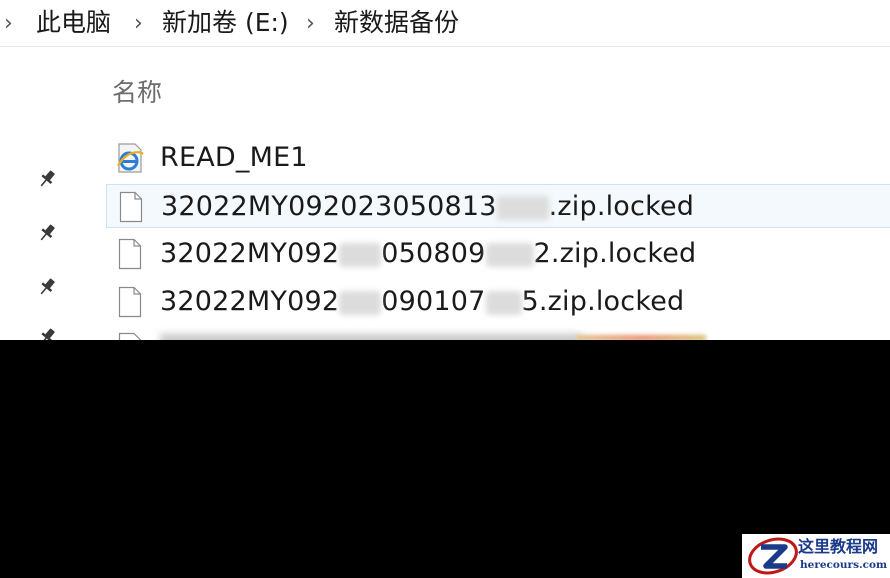 The width and height of the screenshot is (890, 578). I want to click on list-item: READ_ME1, so click(498, 158).